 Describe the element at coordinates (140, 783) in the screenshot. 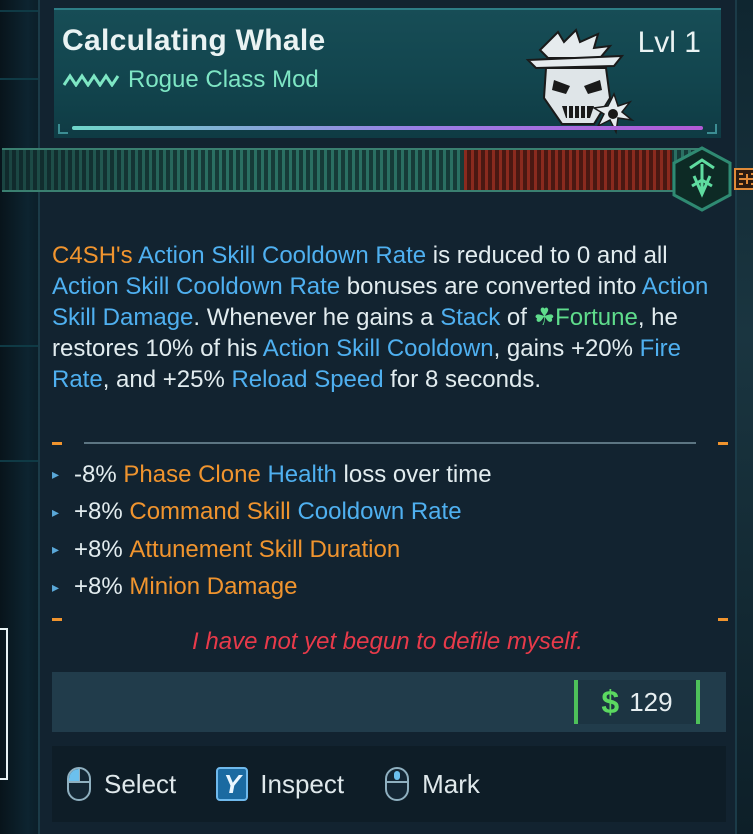

I see `select-label: Select` at that location.